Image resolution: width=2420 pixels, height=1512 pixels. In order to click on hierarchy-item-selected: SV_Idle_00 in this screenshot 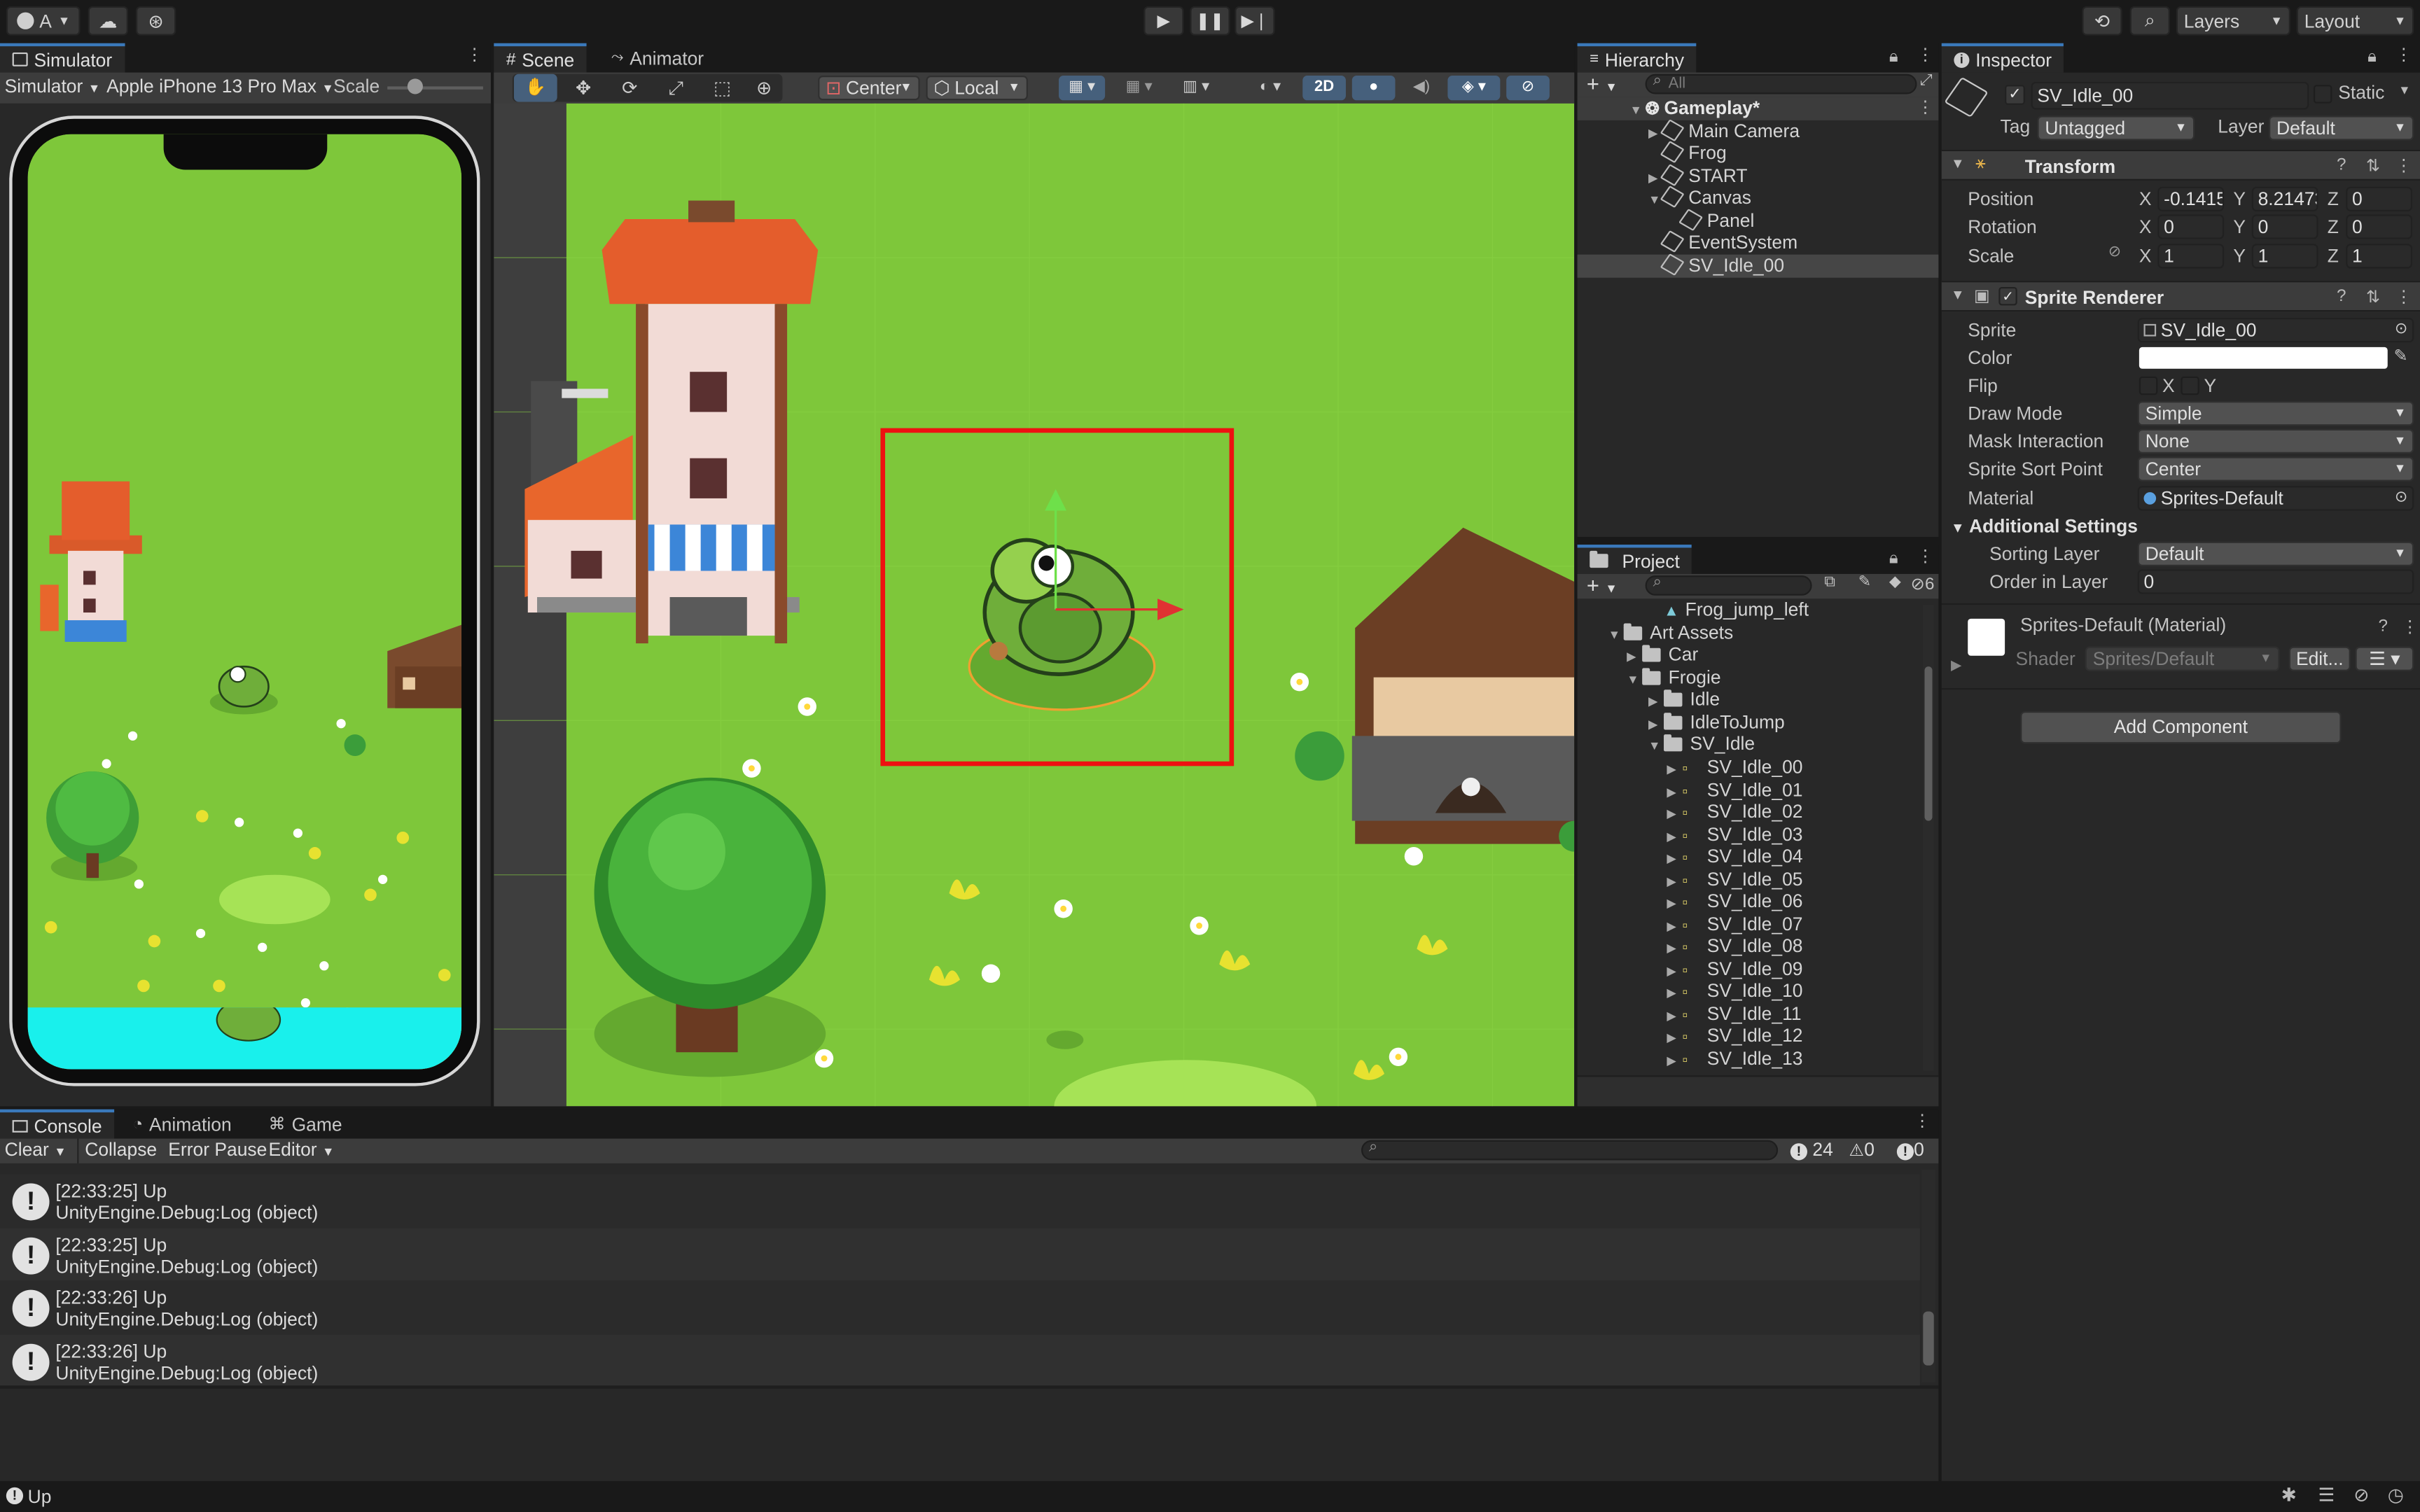, I will do `click(1758, 265)`.